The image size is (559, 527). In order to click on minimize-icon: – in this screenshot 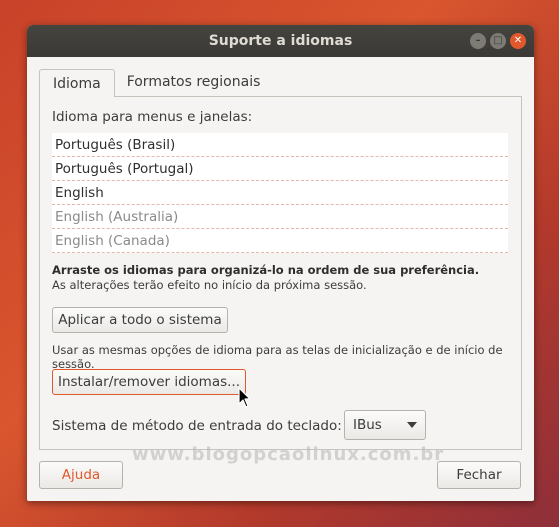, I will do `click(478, 41)`.